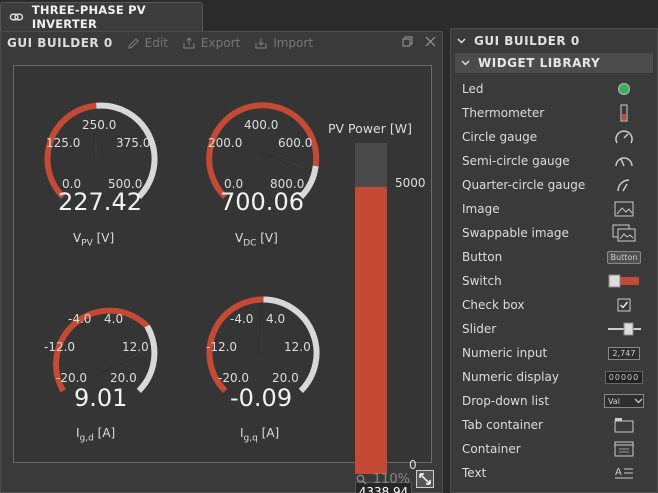  What do you see at coordinates (554, 449) in the screenshot?
I see `widget-item-container: Container` at bounding box center [554, 449].